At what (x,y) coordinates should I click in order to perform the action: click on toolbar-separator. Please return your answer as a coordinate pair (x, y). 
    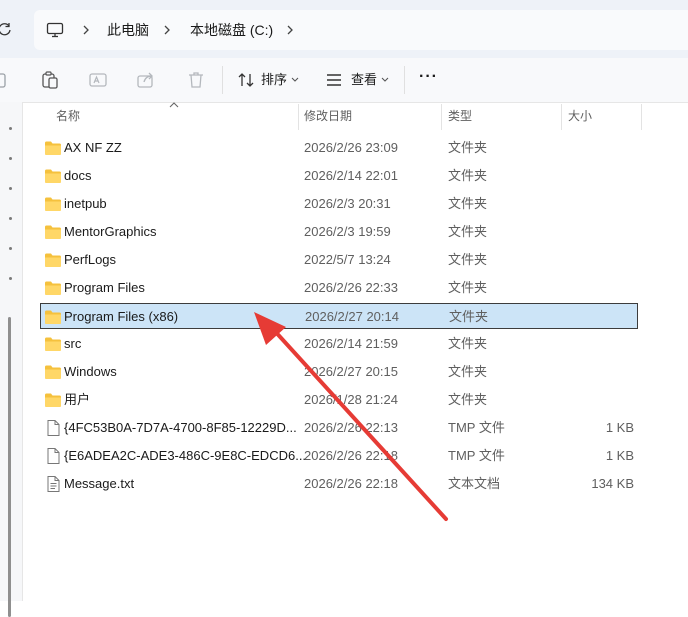
    Looking at the image, I should click on (222, 80).